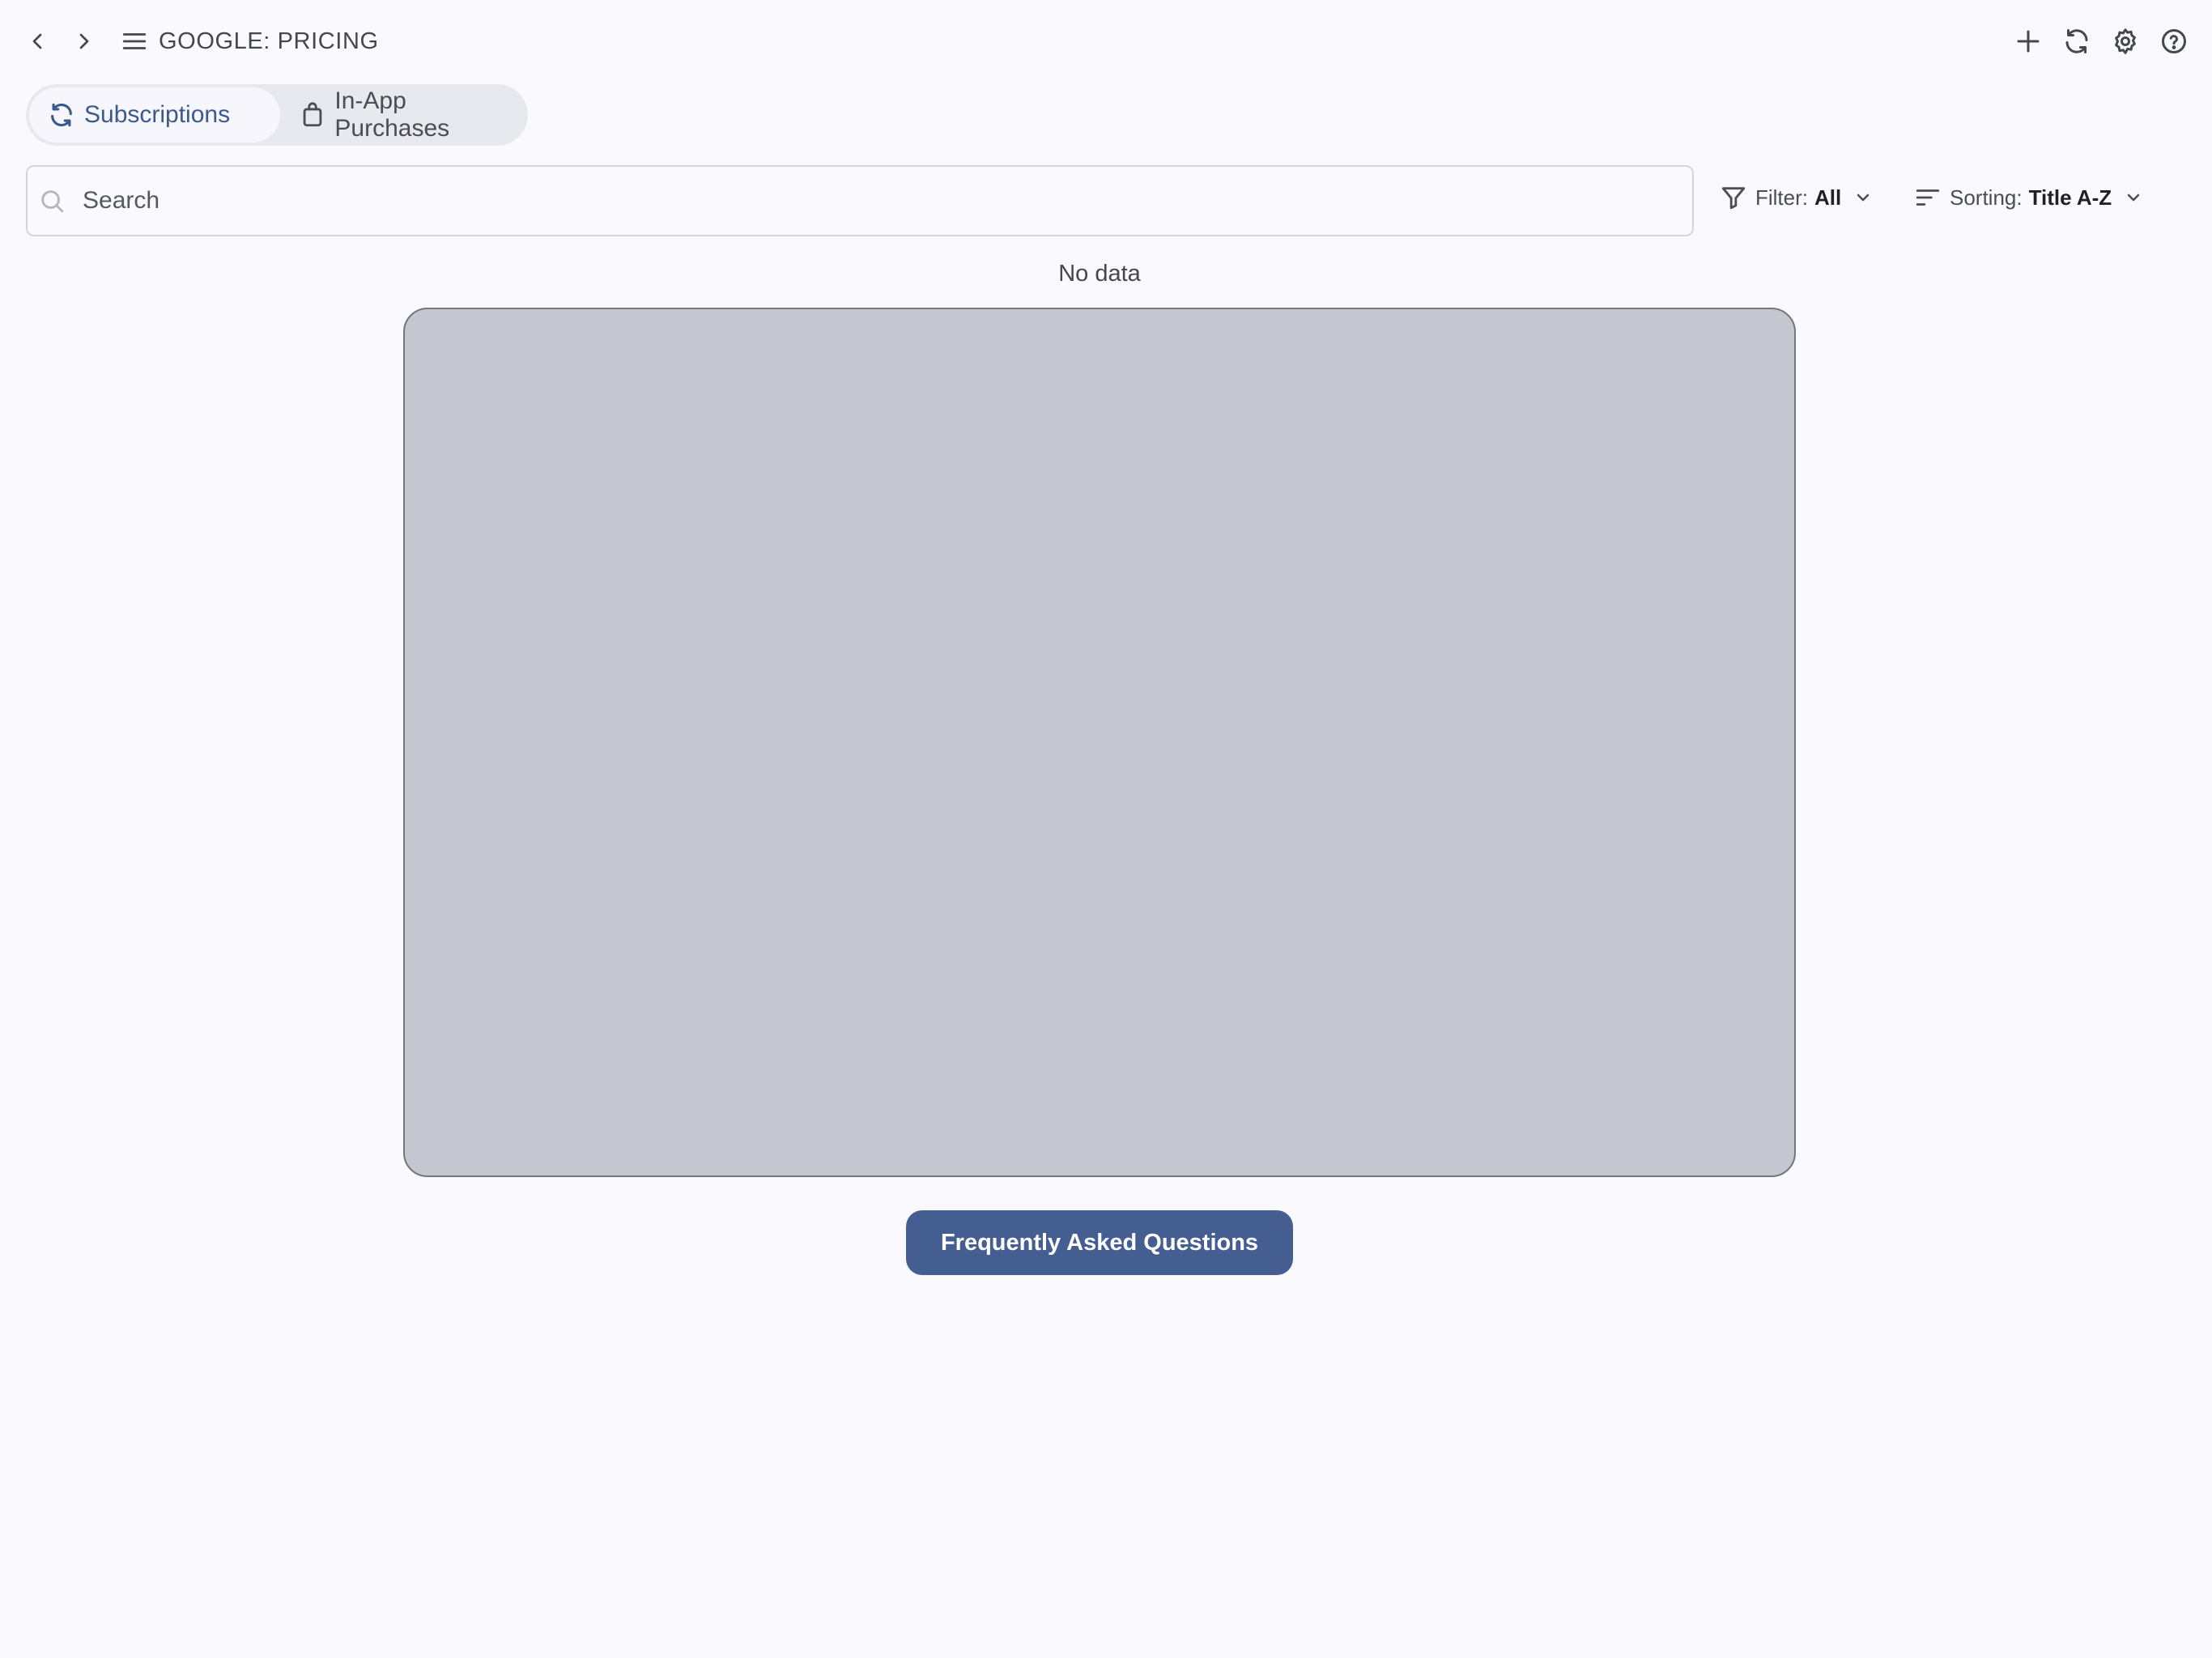  I want to click on sorting-dropdown: Sorting: Title A-Z, so click(2028, 197).